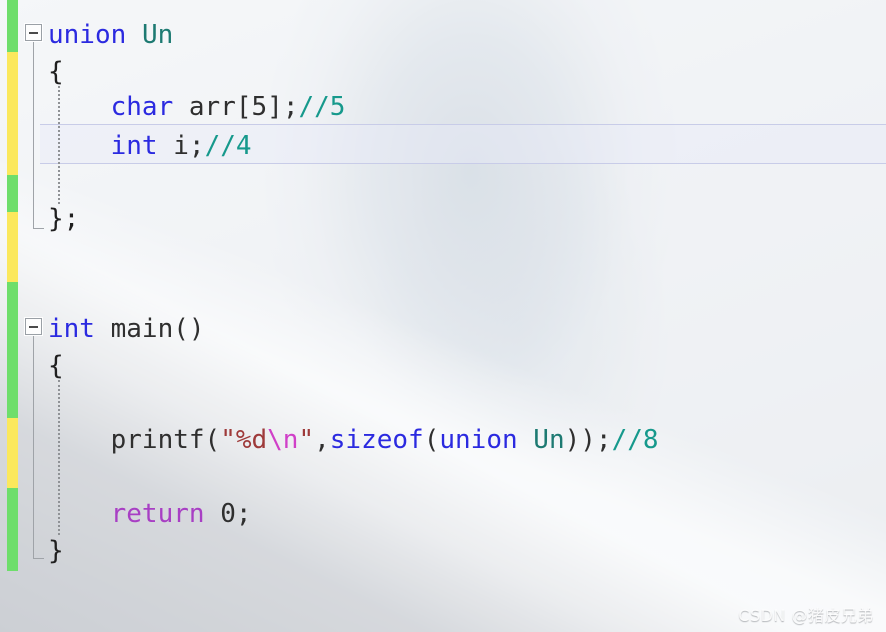 This screenshot has height=632, width=886. Describe the element at coordinates (283, 440) in the screenshot. I see `code-token-esc: \n` at that location.